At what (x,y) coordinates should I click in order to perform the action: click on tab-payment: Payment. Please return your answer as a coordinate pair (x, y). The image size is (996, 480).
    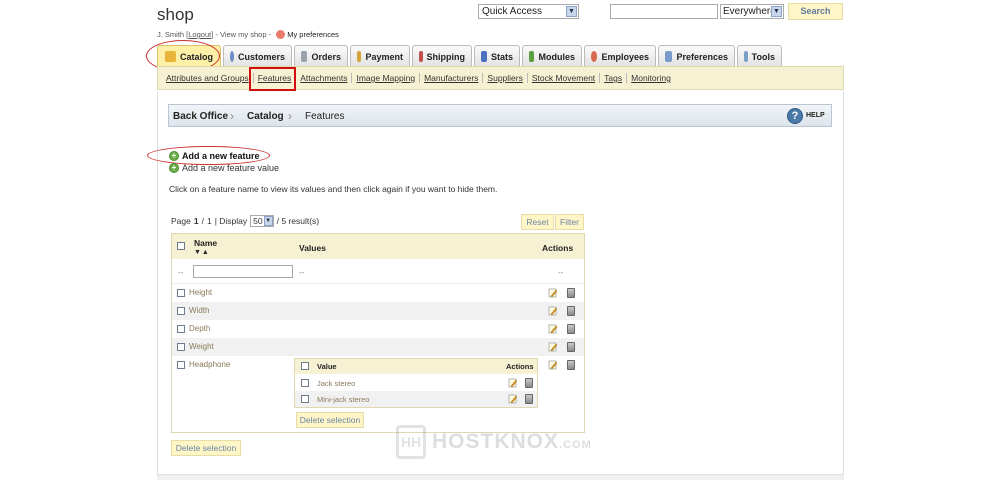
    Looking at the image, I should click on (380, 56).